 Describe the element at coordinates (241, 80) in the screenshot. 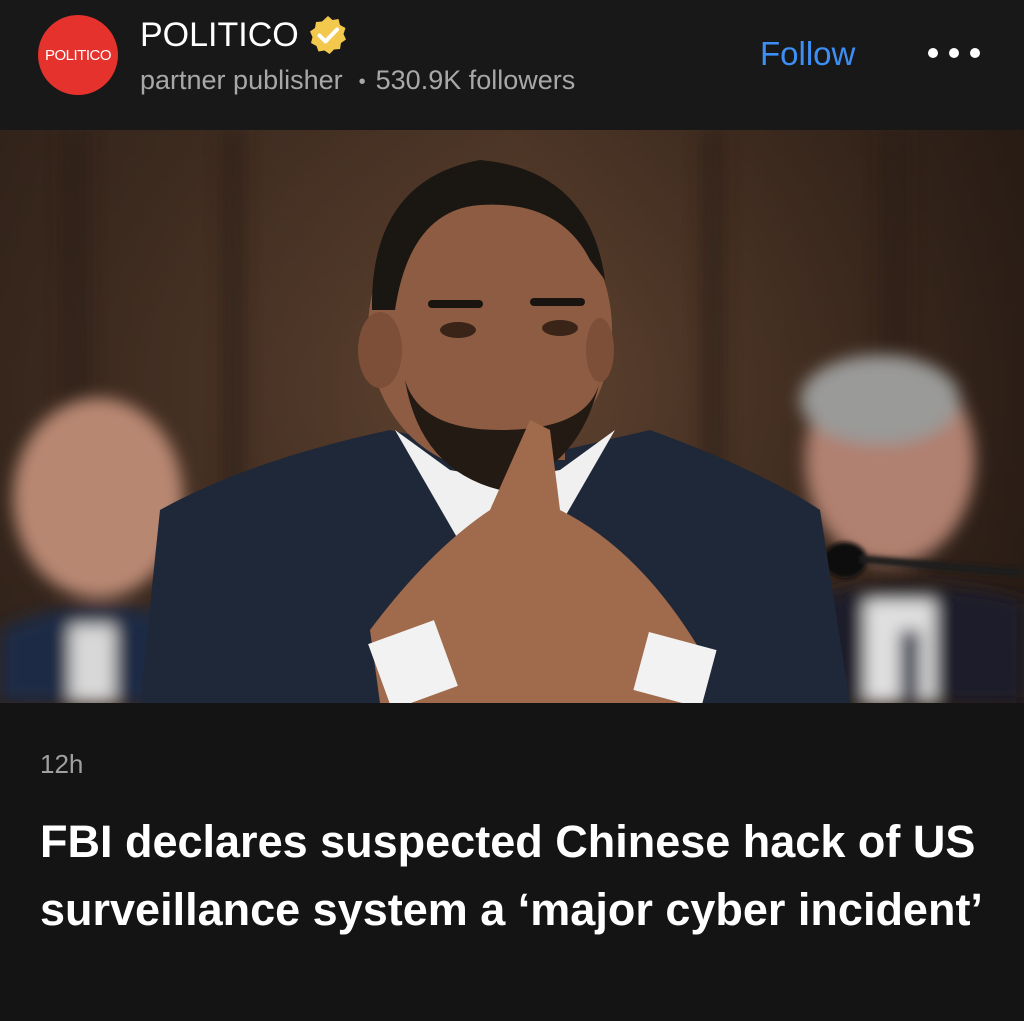

I see `publisher-type: partner publisher` at that location.